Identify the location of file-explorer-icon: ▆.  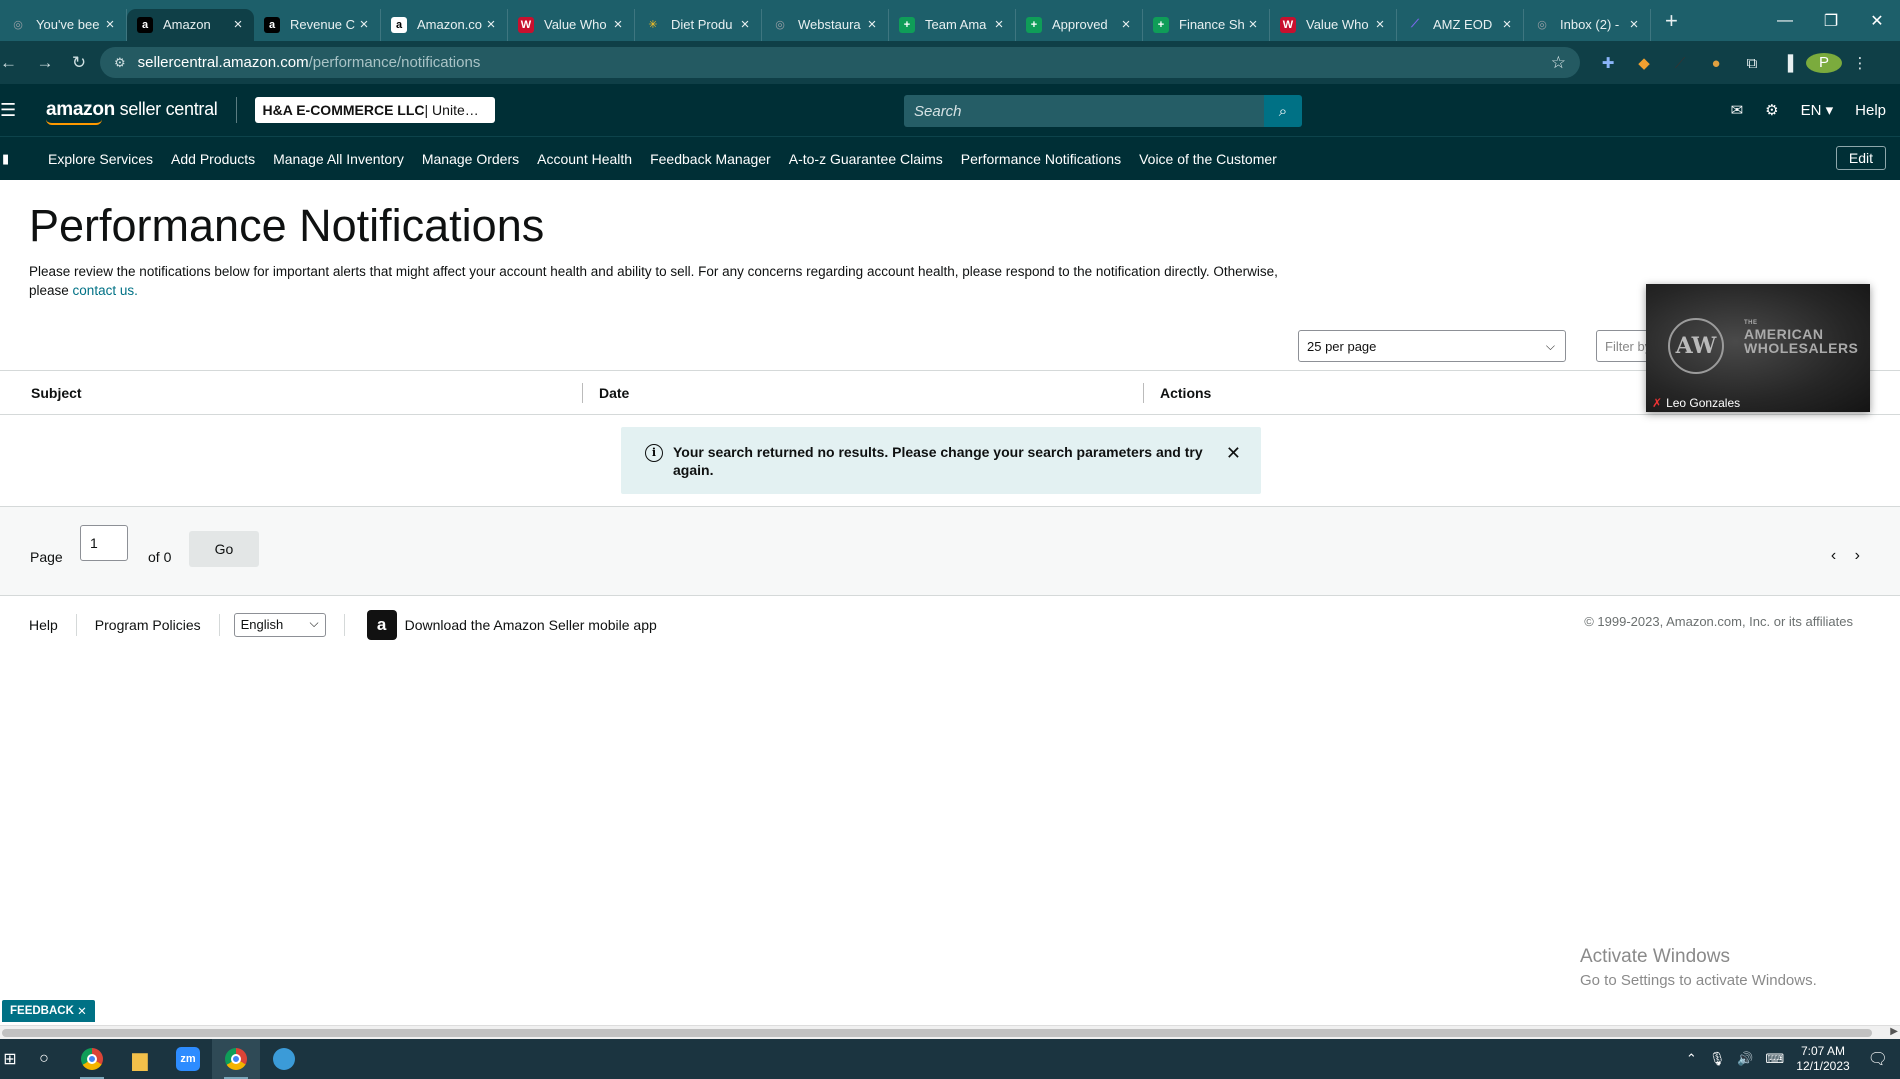
(140, 1059).